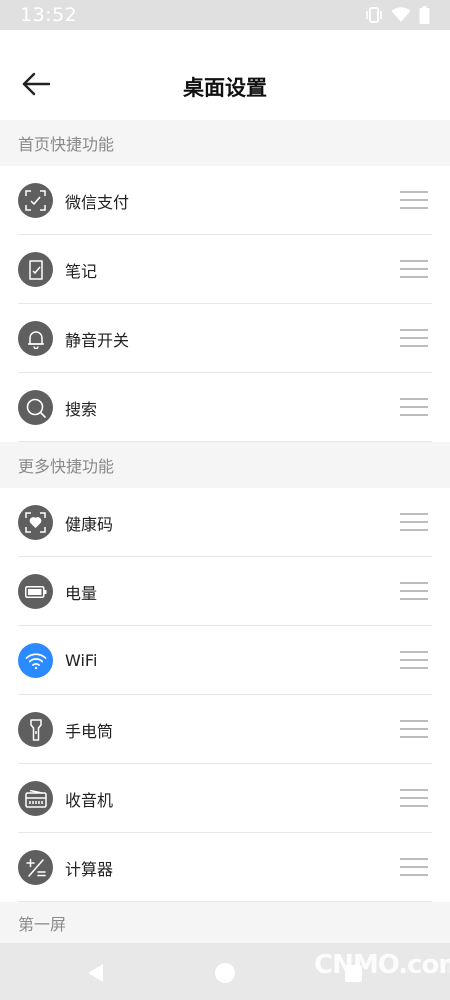 This screenshot has height=1000, width=450. Describe the element at coordinates (382, 965) in the screenshot. I see `watermark: CNMO.com` at that location.